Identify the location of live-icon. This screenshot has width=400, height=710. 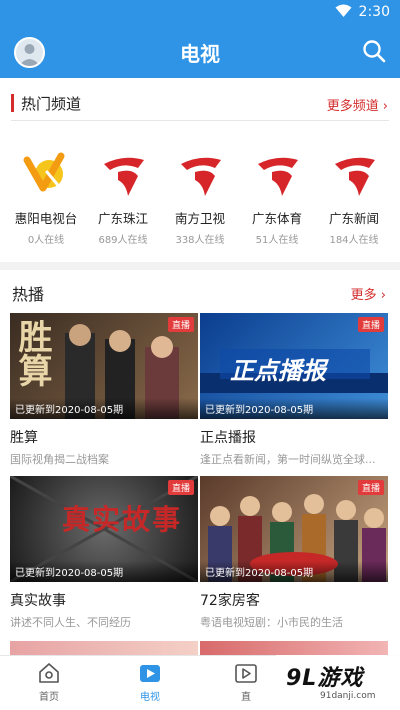
(246, 673).